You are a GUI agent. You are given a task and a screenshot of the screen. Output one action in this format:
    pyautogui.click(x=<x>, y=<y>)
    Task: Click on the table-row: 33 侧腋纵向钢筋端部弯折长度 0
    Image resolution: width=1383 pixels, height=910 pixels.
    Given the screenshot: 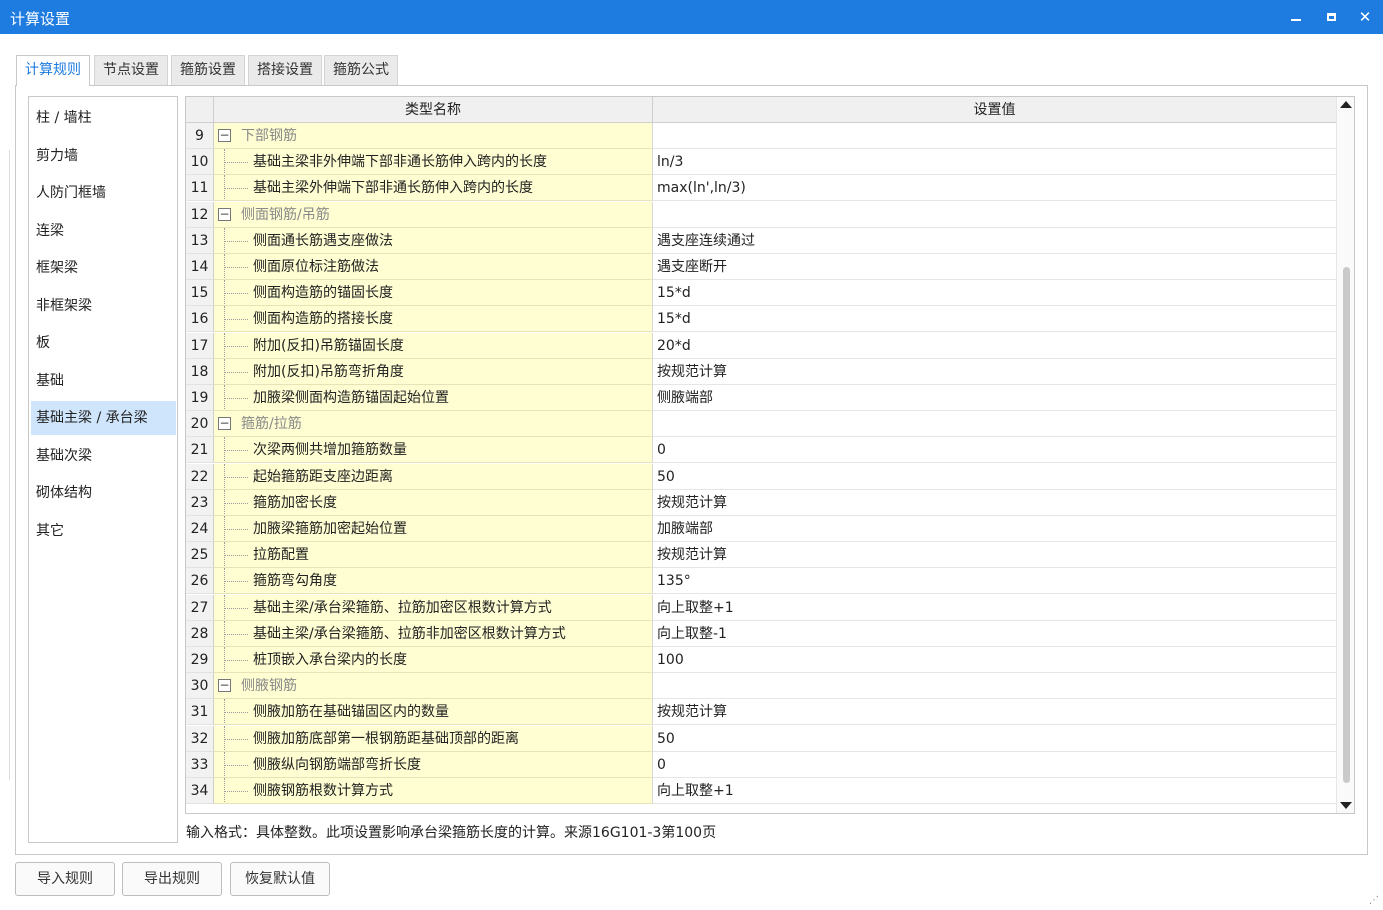 What is the action you would take?
    pyautogui.click(x=761, y=764)
    